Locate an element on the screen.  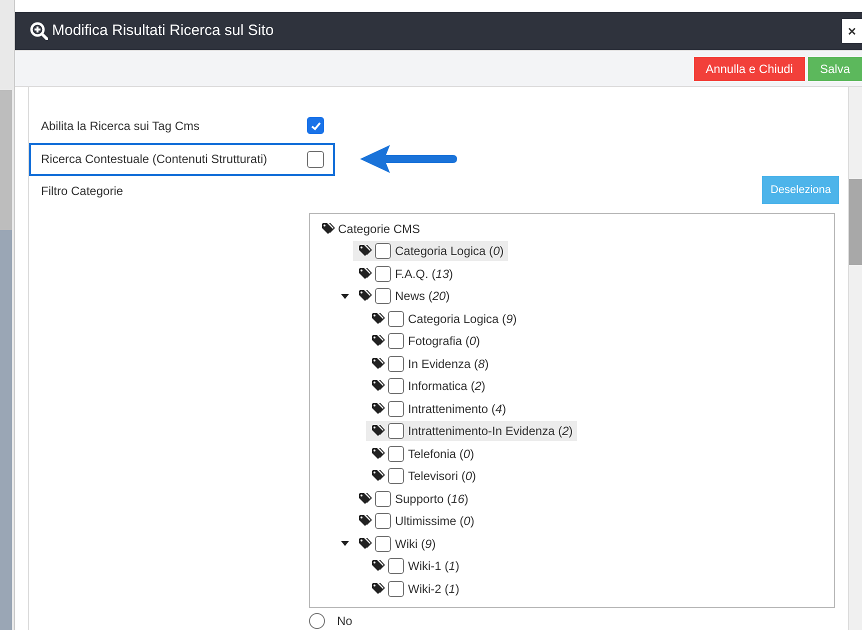
tree-root-label: Categorie CMS is located at coordinates (379, 229).